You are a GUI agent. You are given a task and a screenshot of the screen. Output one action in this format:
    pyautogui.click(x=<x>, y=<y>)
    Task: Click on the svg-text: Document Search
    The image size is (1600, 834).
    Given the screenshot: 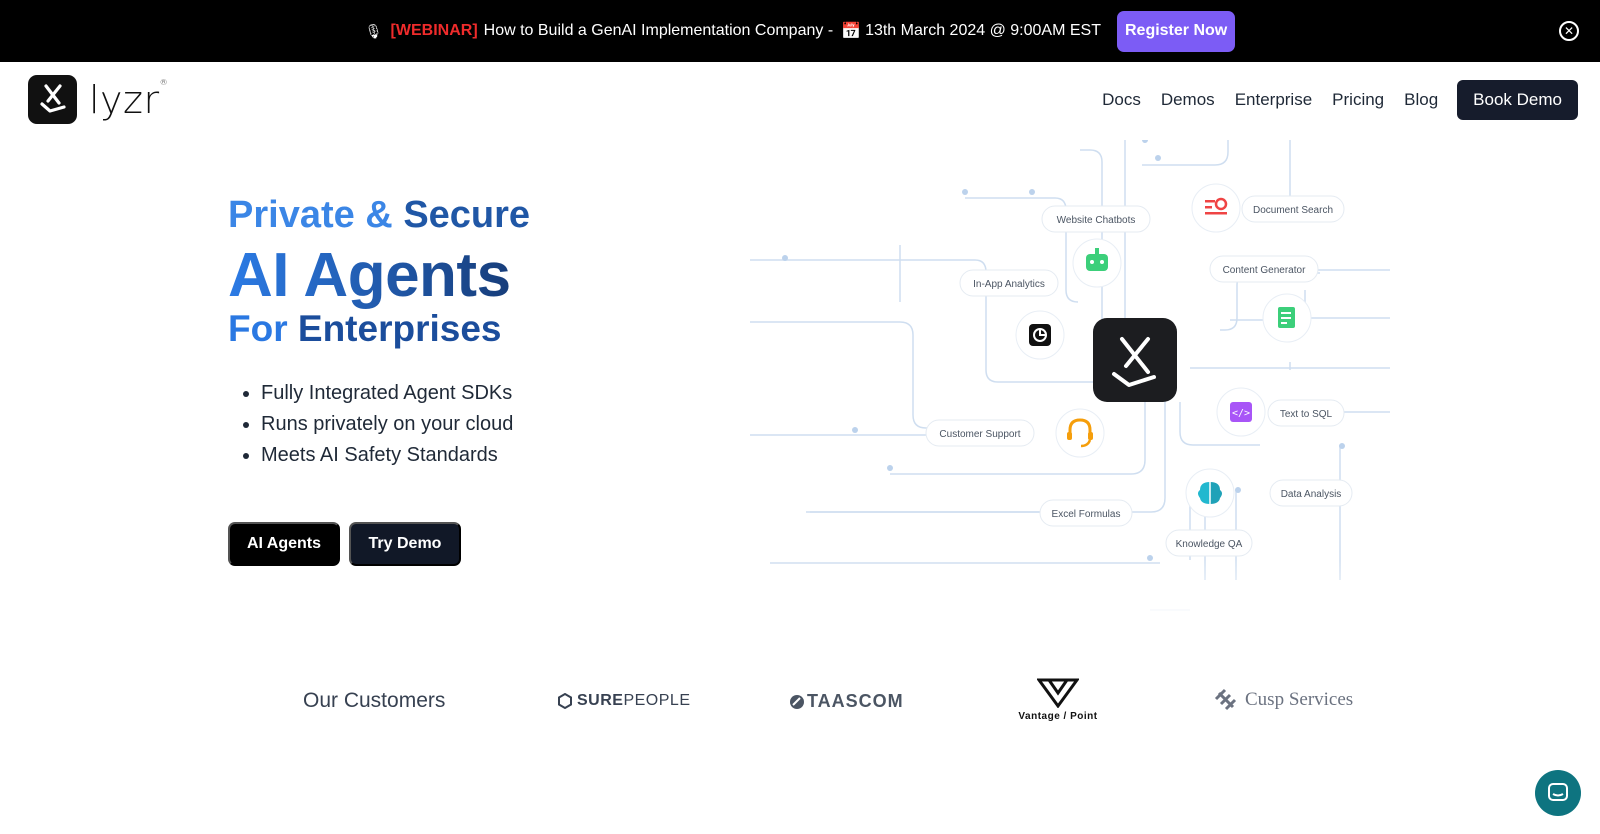 What is the action you would take?
    pyautogui.click(x=1293, y=210)
    